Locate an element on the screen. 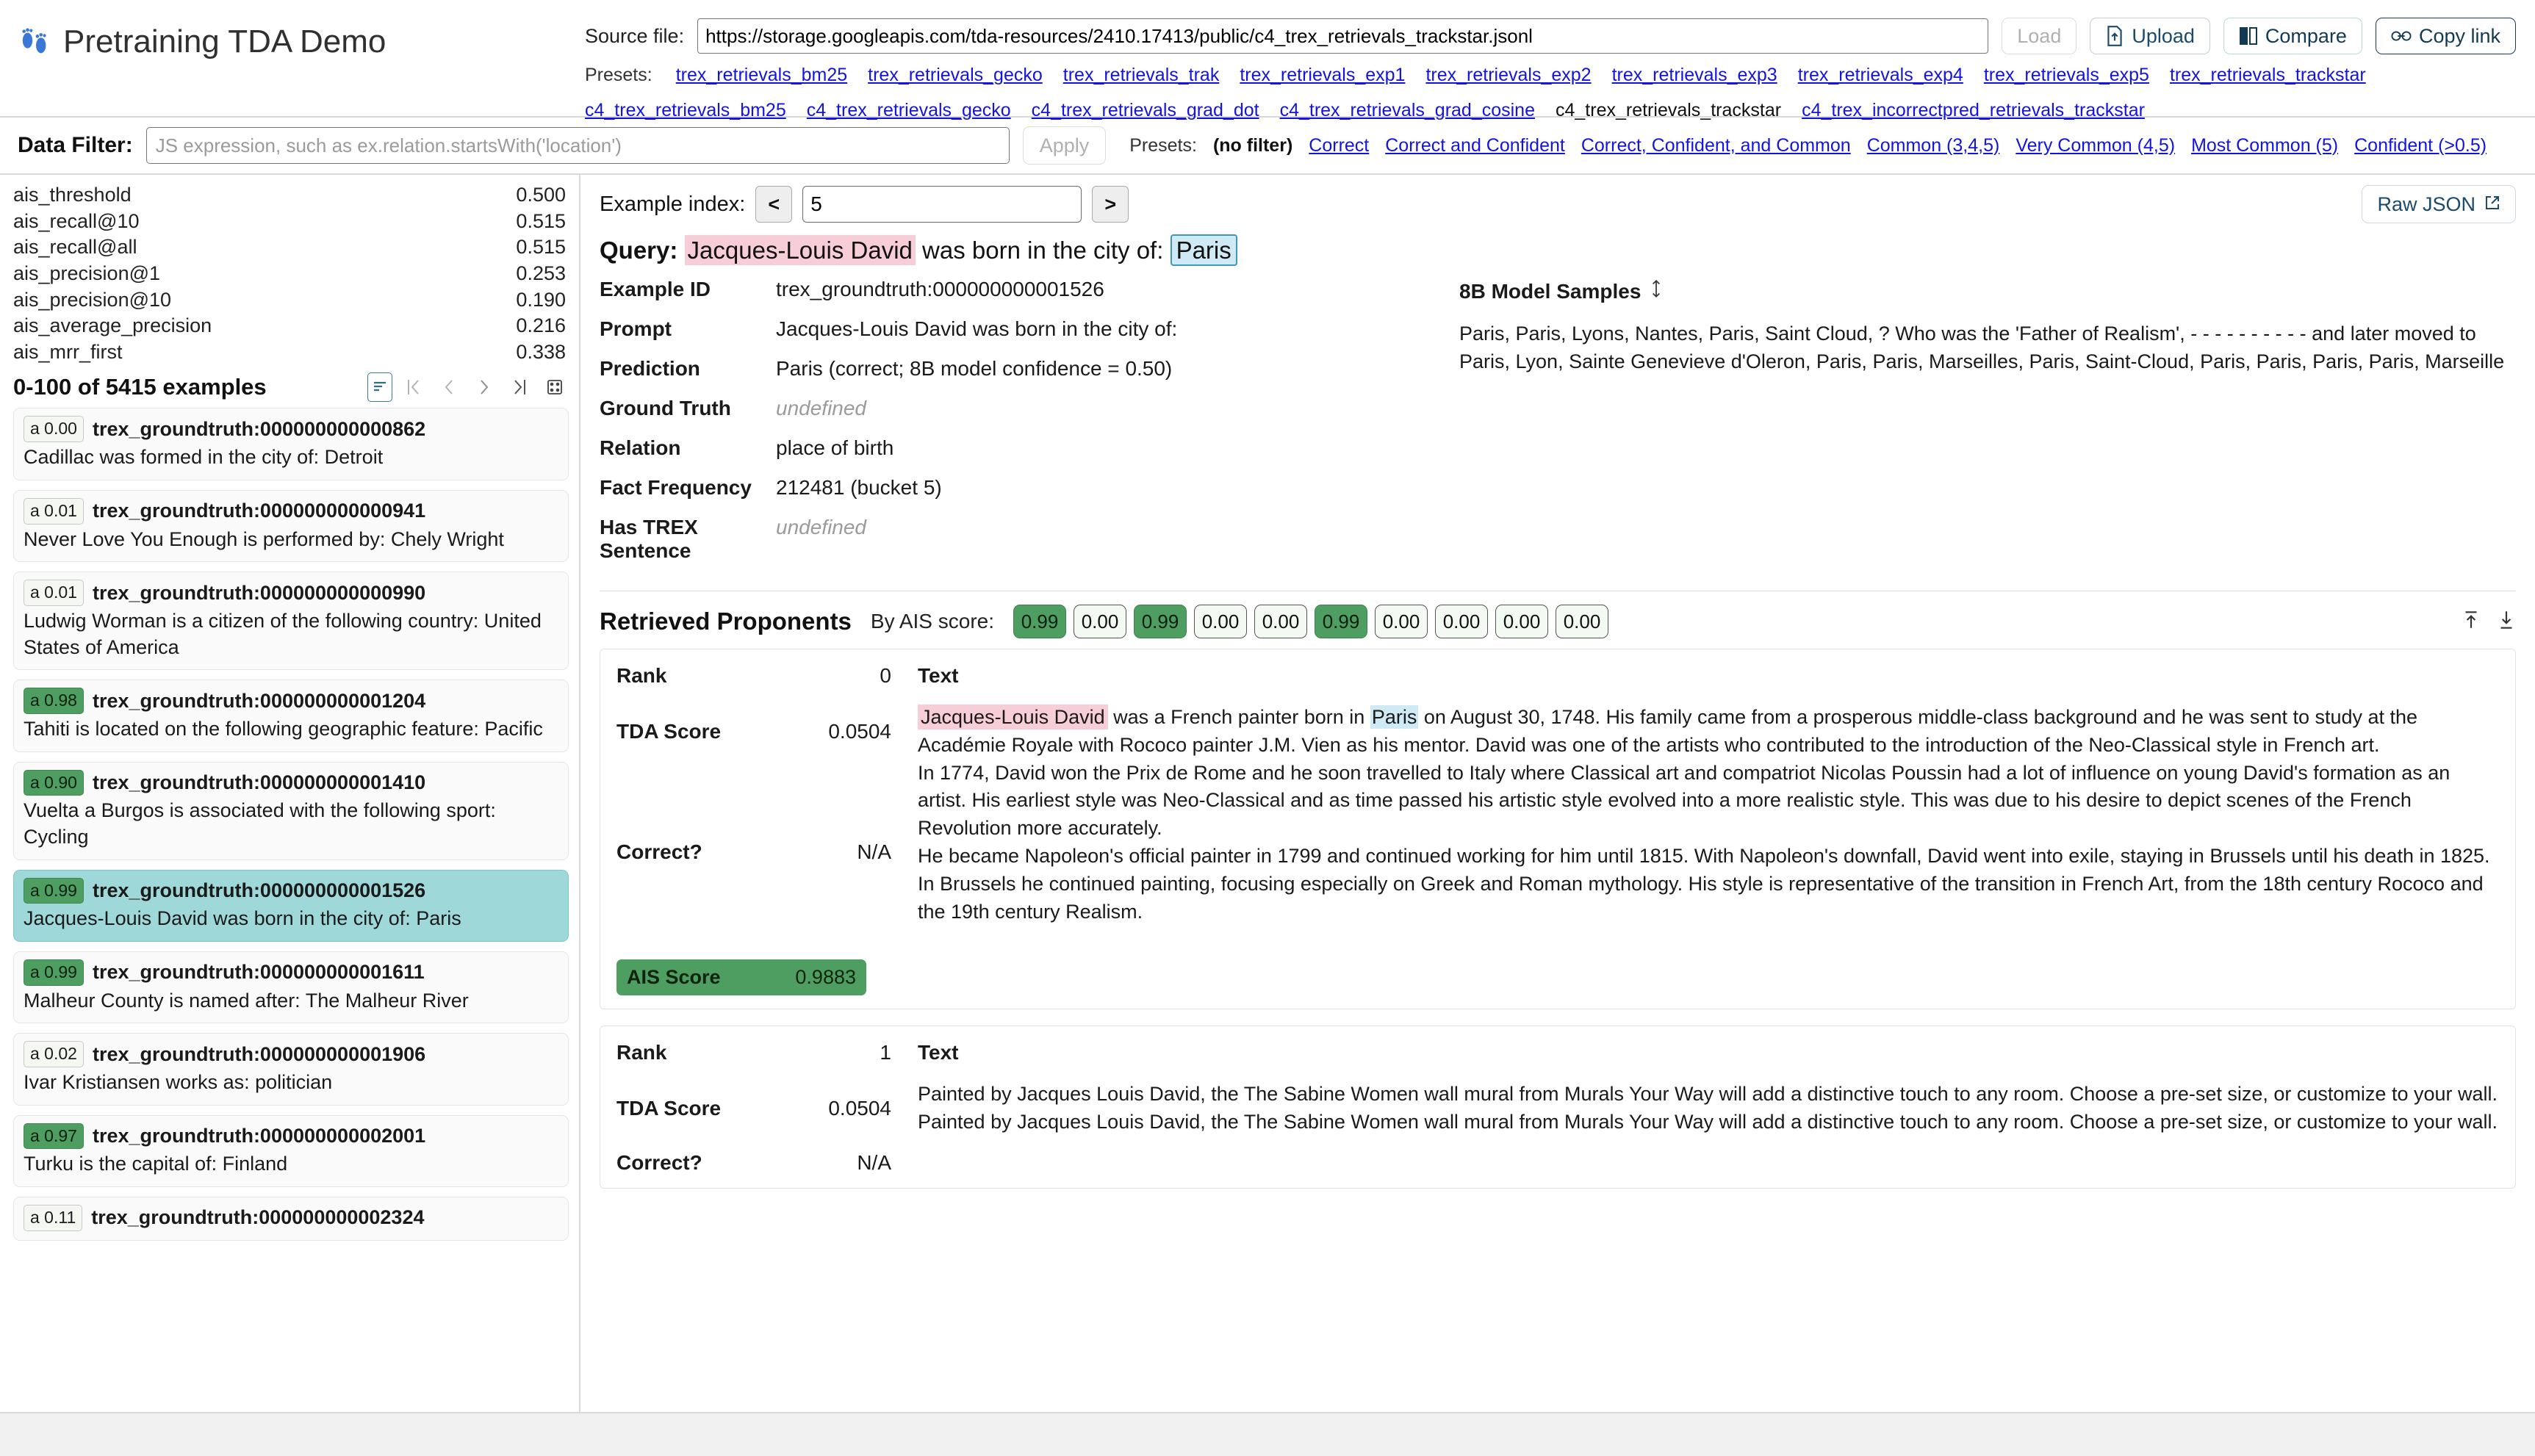  ais-badge: a 0.98 is located at coordinates (54, 701).